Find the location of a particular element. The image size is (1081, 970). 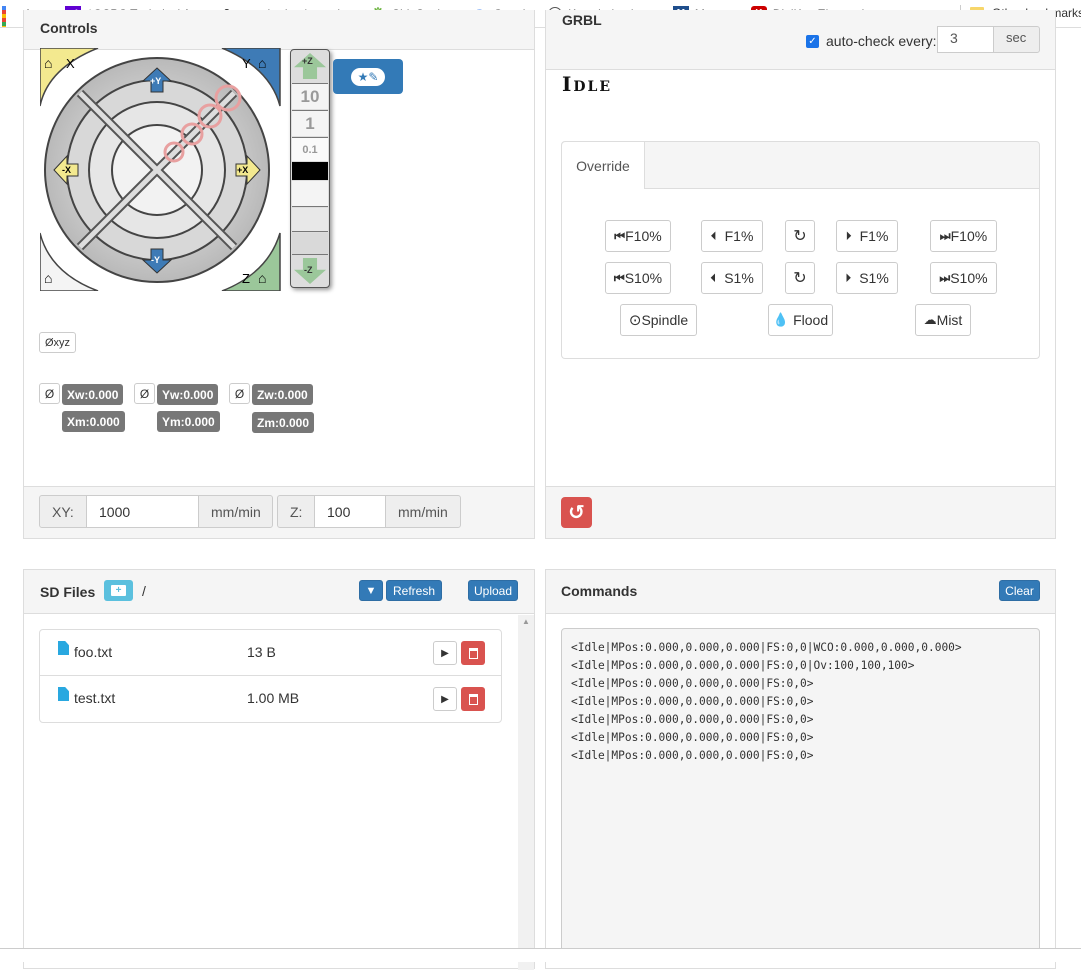

zero-all-button: Øxyz is located at coordinates (57, 342).